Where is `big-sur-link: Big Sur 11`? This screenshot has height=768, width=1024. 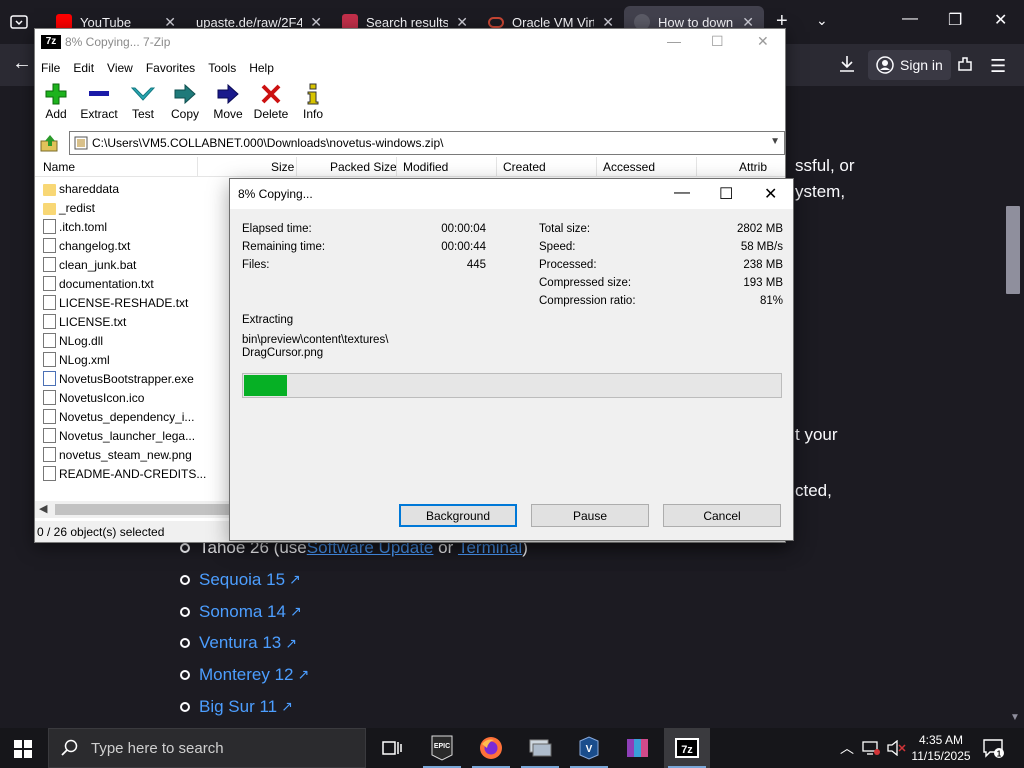 big-sur-link: Big Sur 11 is located at coordinates (238, 707).